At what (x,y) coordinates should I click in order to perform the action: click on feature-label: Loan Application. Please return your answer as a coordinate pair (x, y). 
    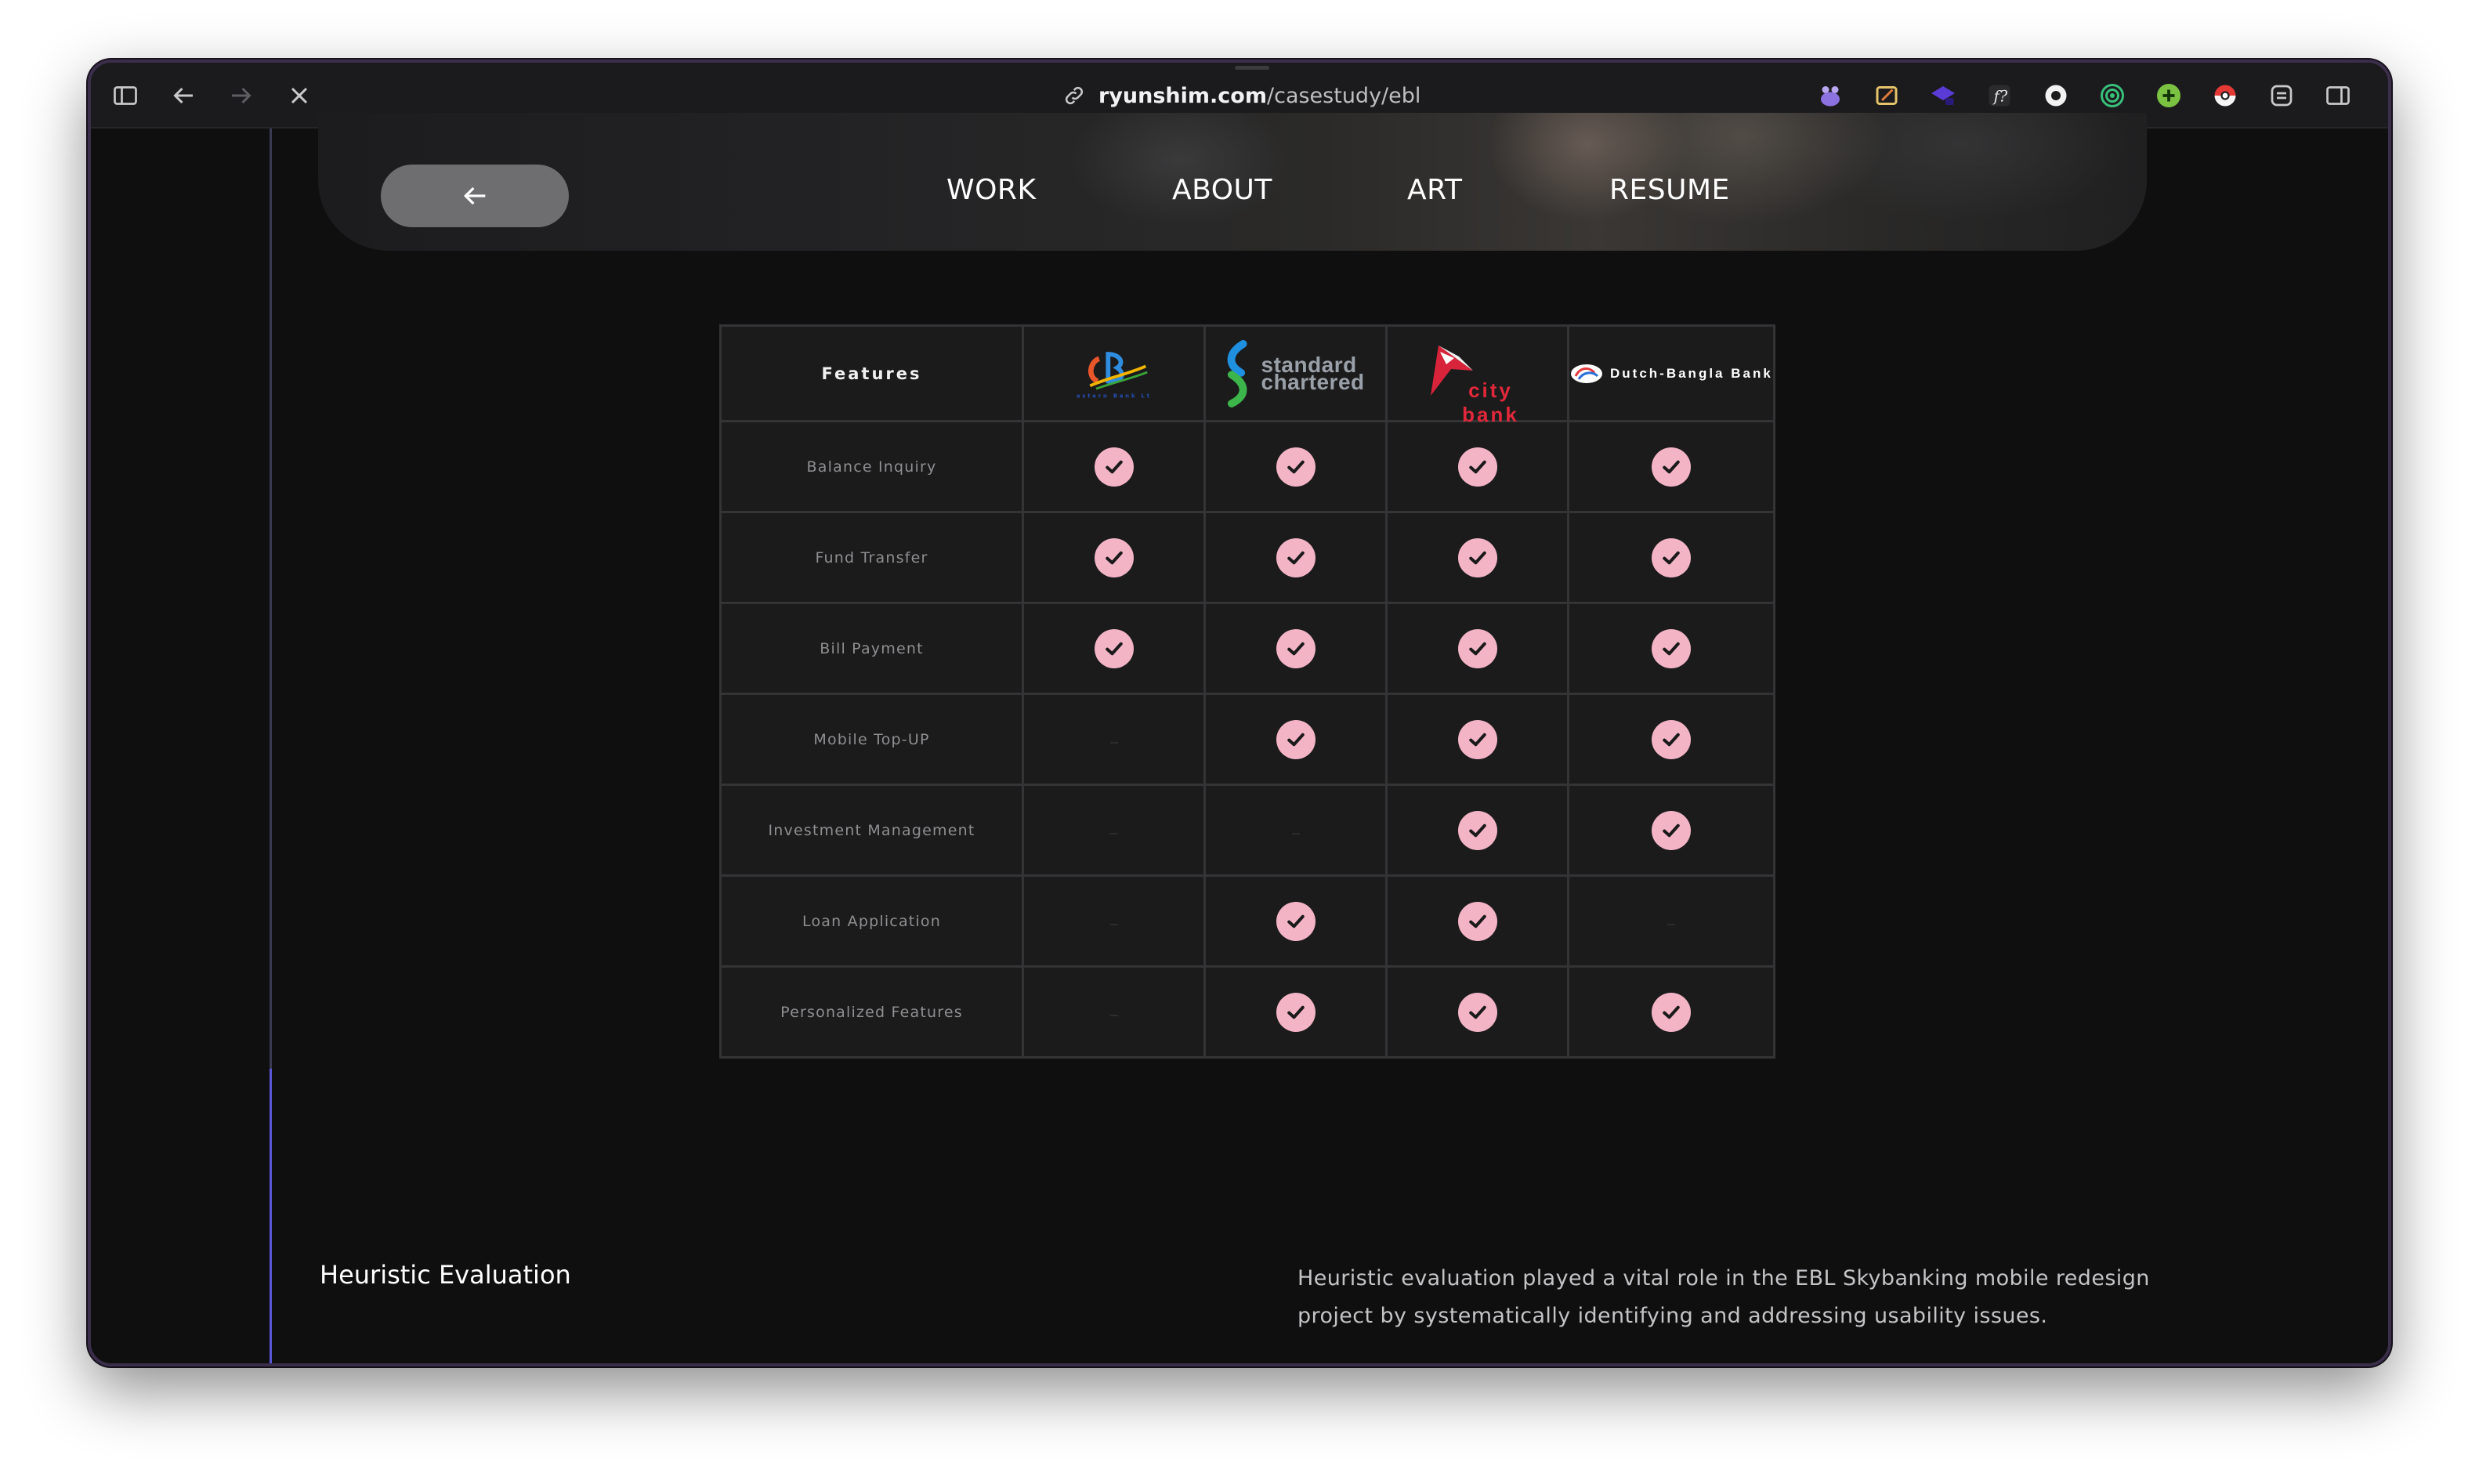
    Looking at the image, I should click on (872, 921).